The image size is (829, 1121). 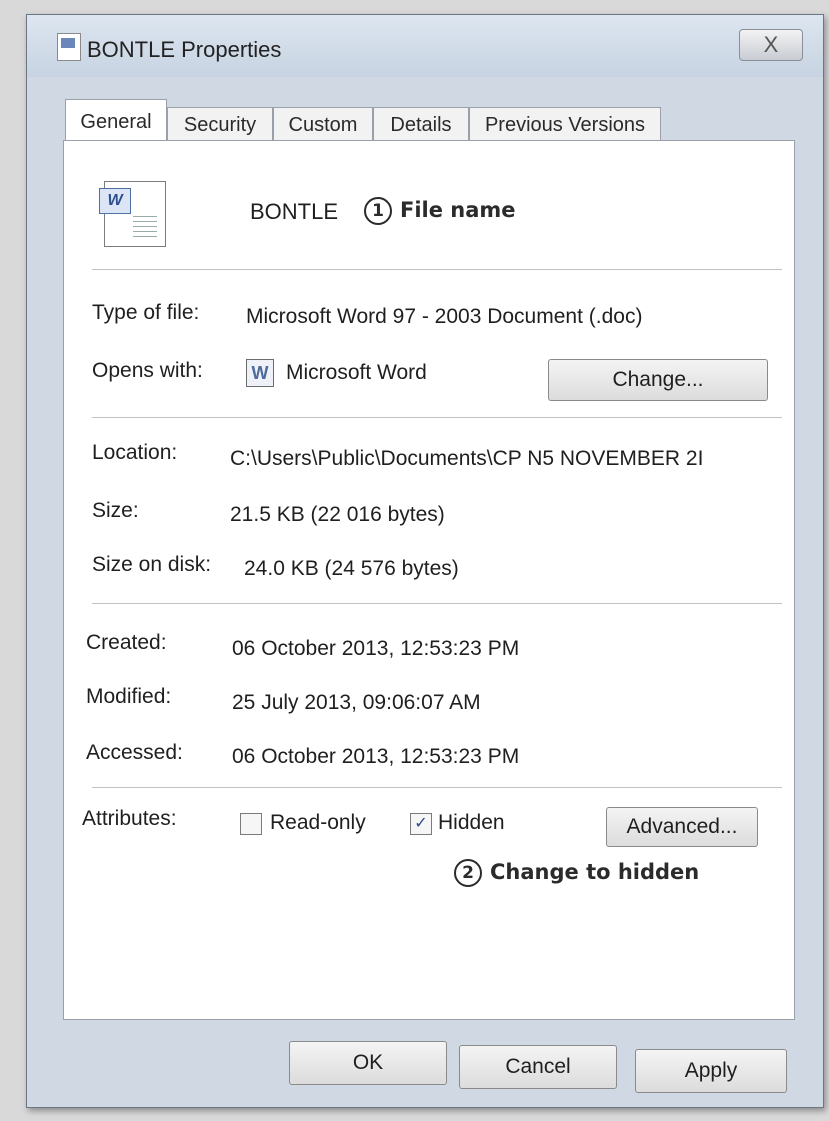 I want to click on window-title: BONTLE Properties, so click(x=184, y=49).